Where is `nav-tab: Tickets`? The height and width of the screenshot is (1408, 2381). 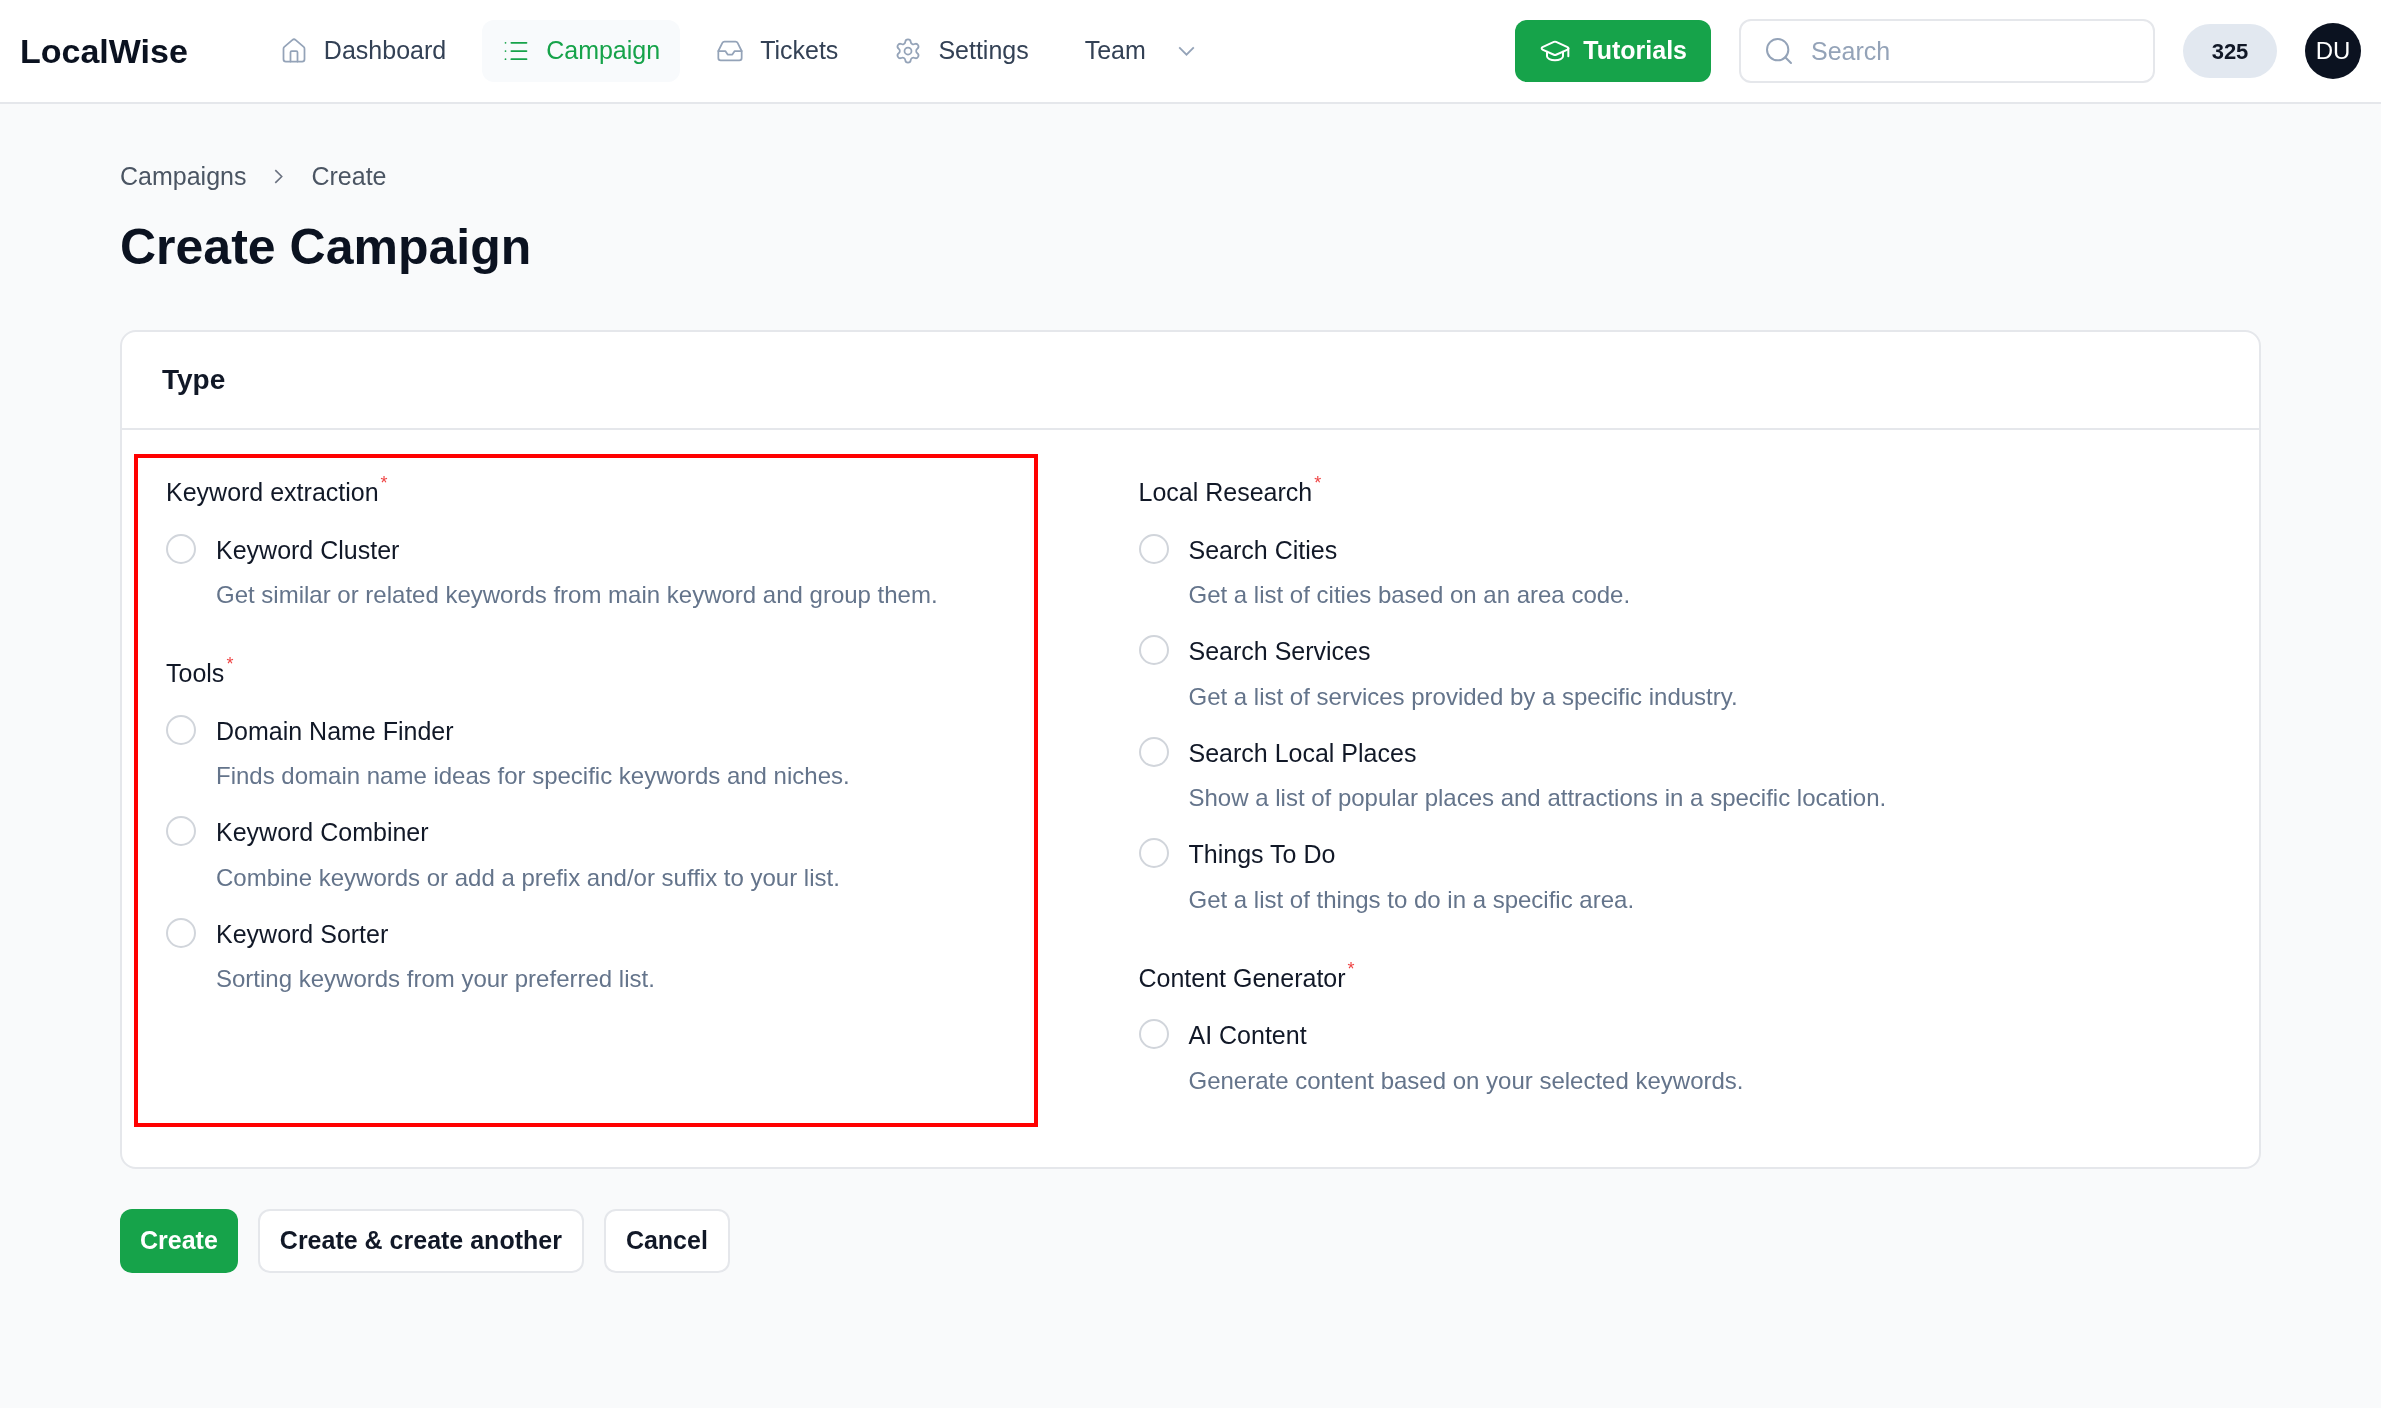 nav-tab: Tickets is located at coordinates (777, 51).